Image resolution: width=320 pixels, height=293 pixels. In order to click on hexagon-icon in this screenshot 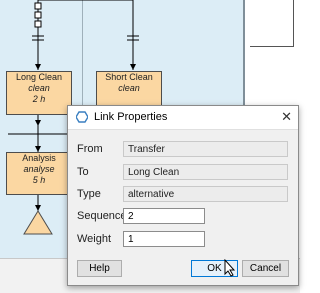, I will do `click(82, 117)`.